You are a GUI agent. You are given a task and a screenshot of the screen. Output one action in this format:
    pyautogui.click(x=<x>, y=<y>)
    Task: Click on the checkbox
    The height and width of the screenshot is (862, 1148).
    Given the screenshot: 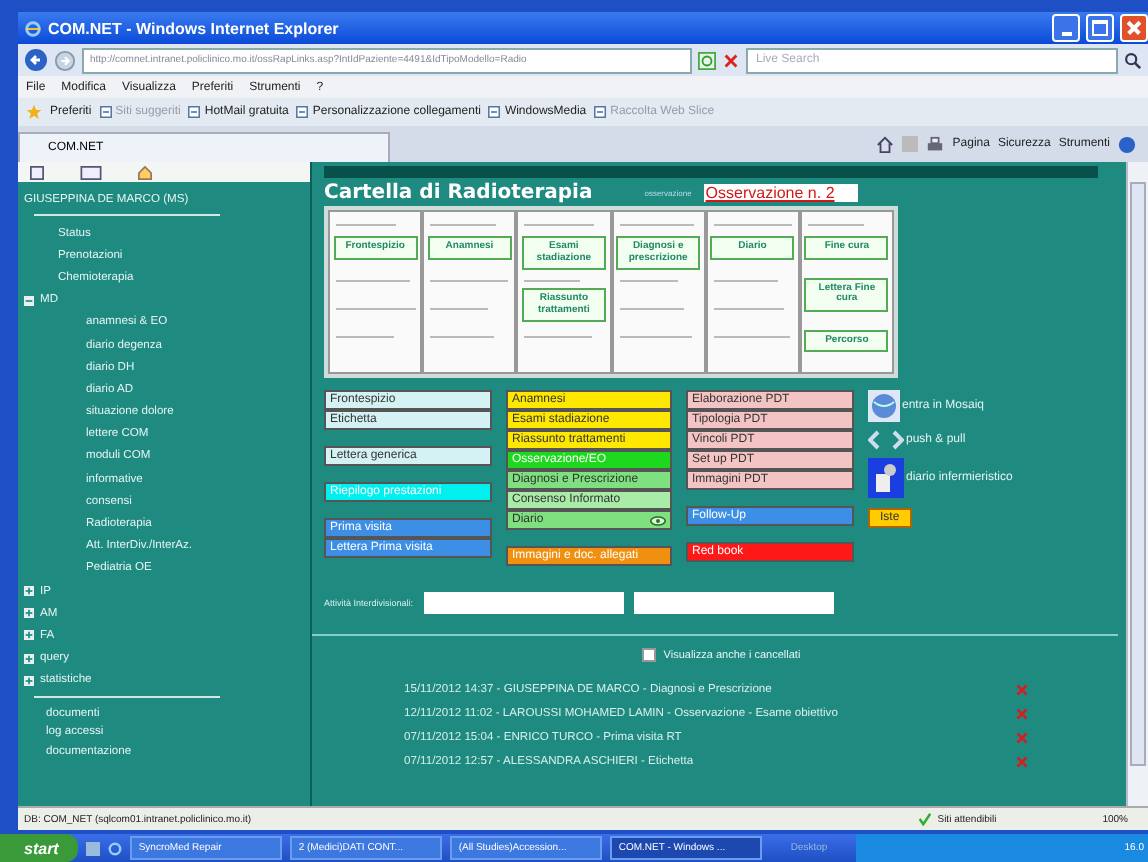 What is the action you would take?
    pyautogui.click(x=648, y=655)
    